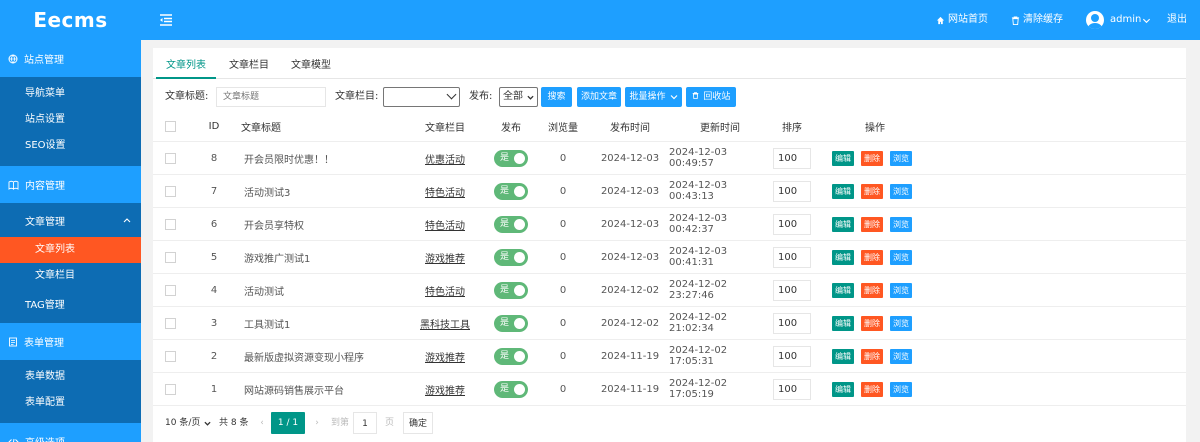  I want to click on sidebar-group-site: 站点管理, so click(70, 58).